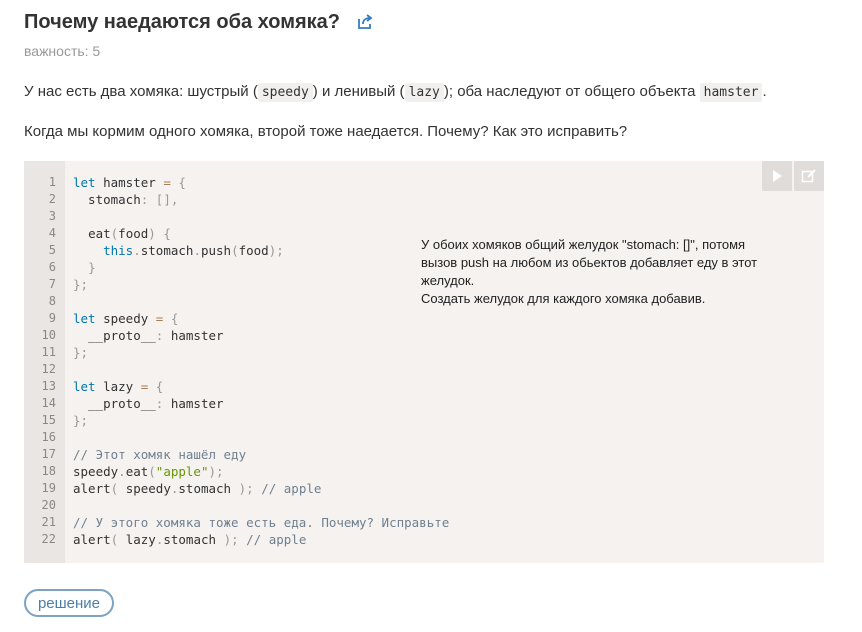 This screenshot has height=632, width=862. I want to click on line-number: 3, so click(52, 216).